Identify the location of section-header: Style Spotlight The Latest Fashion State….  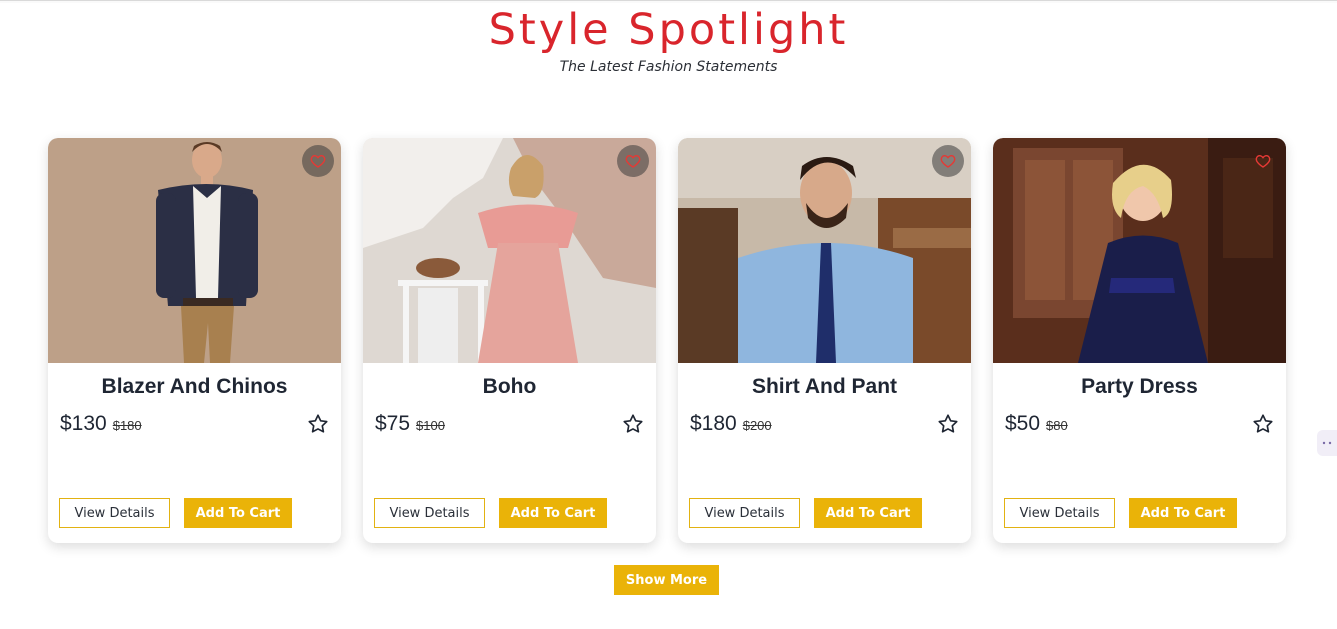
(668, 41).